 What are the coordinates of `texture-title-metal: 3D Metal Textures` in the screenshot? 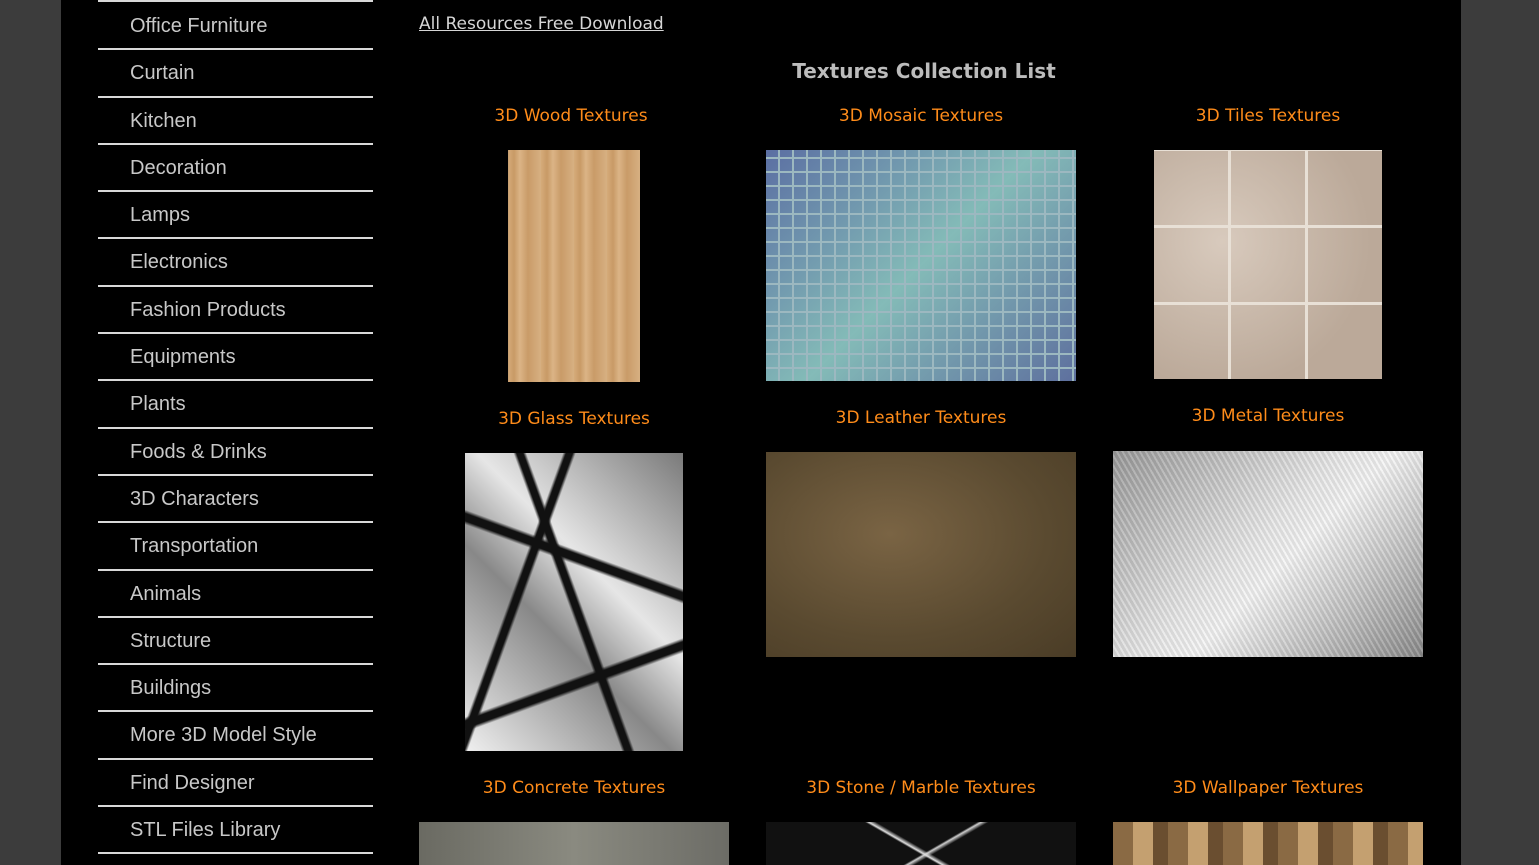 It's located at (1268, 416).